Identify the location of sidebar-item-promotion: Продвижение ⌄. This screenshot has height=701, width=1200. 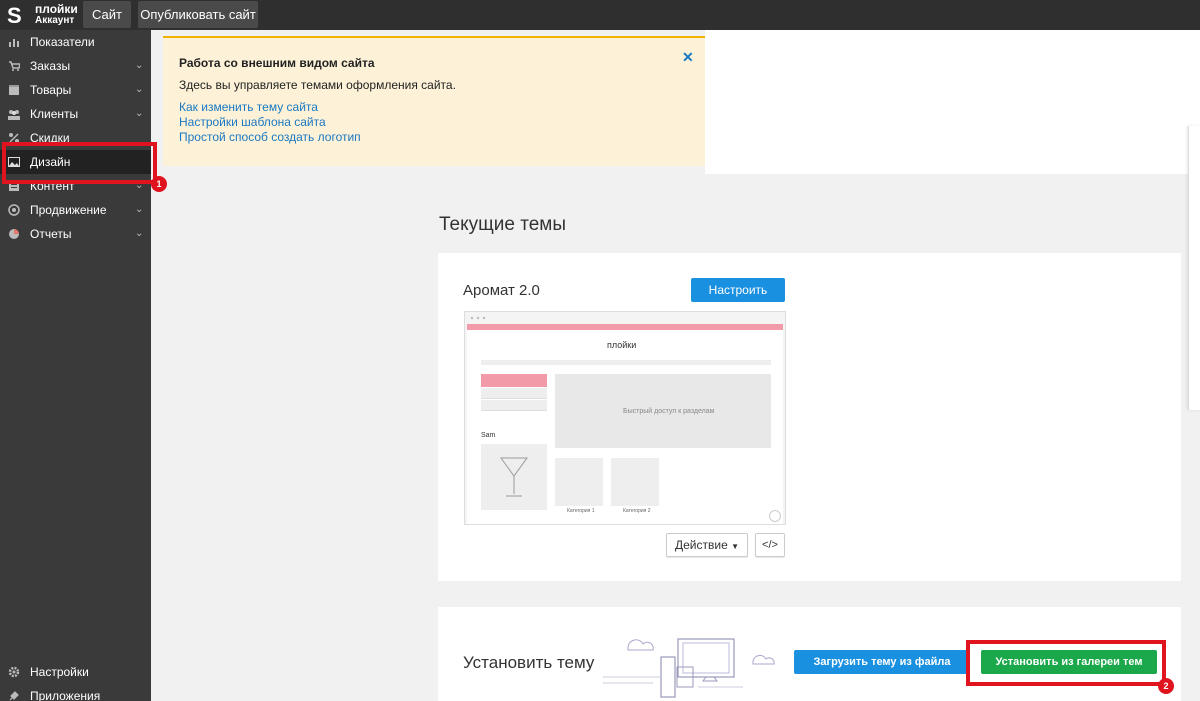
(75, 210).